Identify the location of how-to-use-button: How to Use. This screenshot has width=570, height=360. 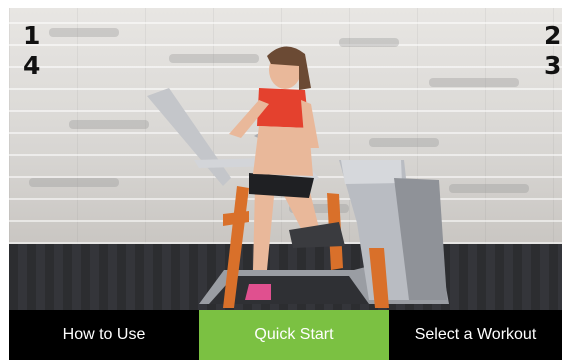
(104, 335).